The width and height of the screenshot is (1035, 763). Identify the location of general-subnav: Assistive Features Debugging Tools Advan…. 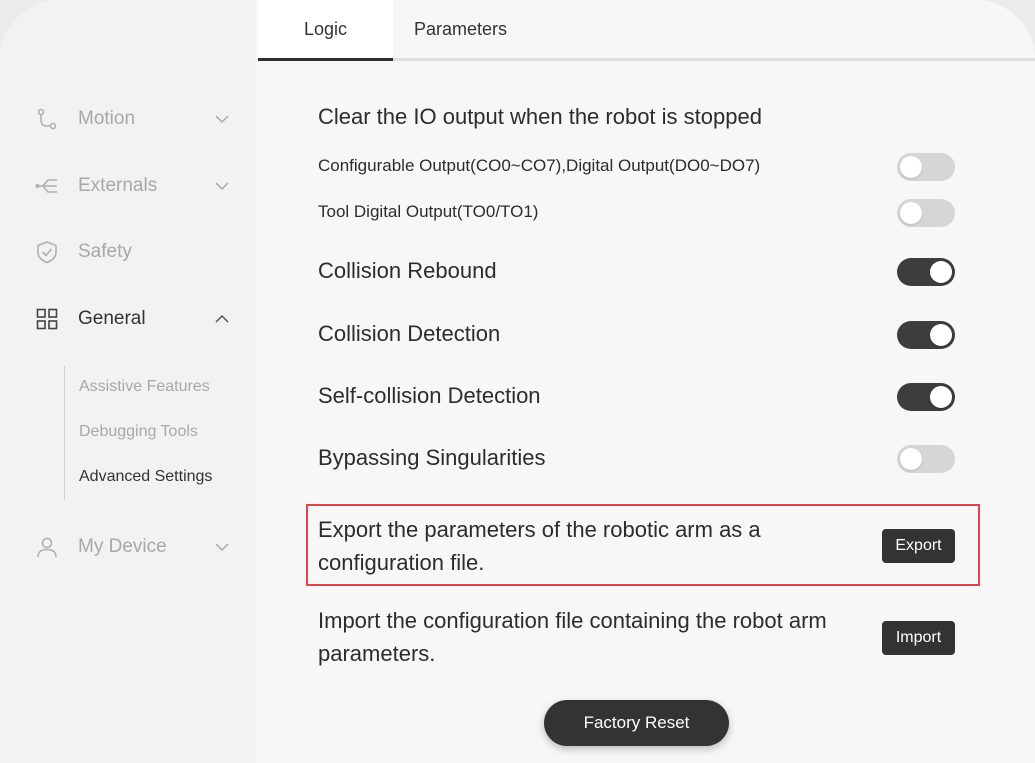
(159, 433).